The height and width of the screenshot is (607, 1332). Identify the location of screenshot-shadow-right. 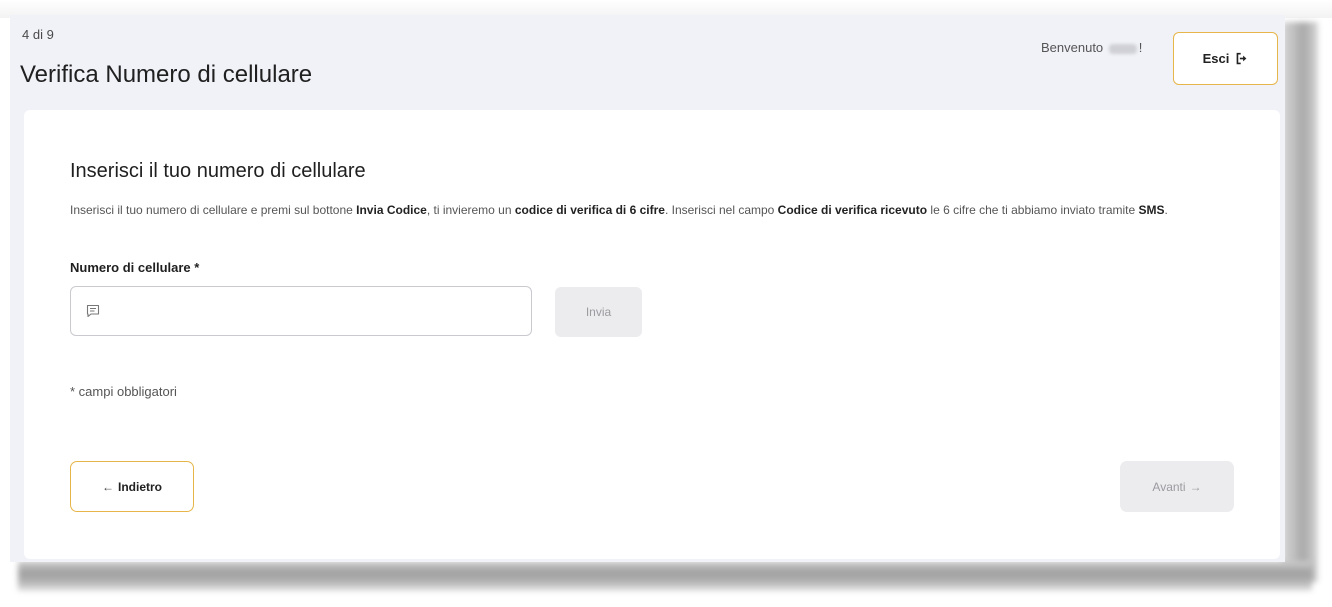
(1300, 302).